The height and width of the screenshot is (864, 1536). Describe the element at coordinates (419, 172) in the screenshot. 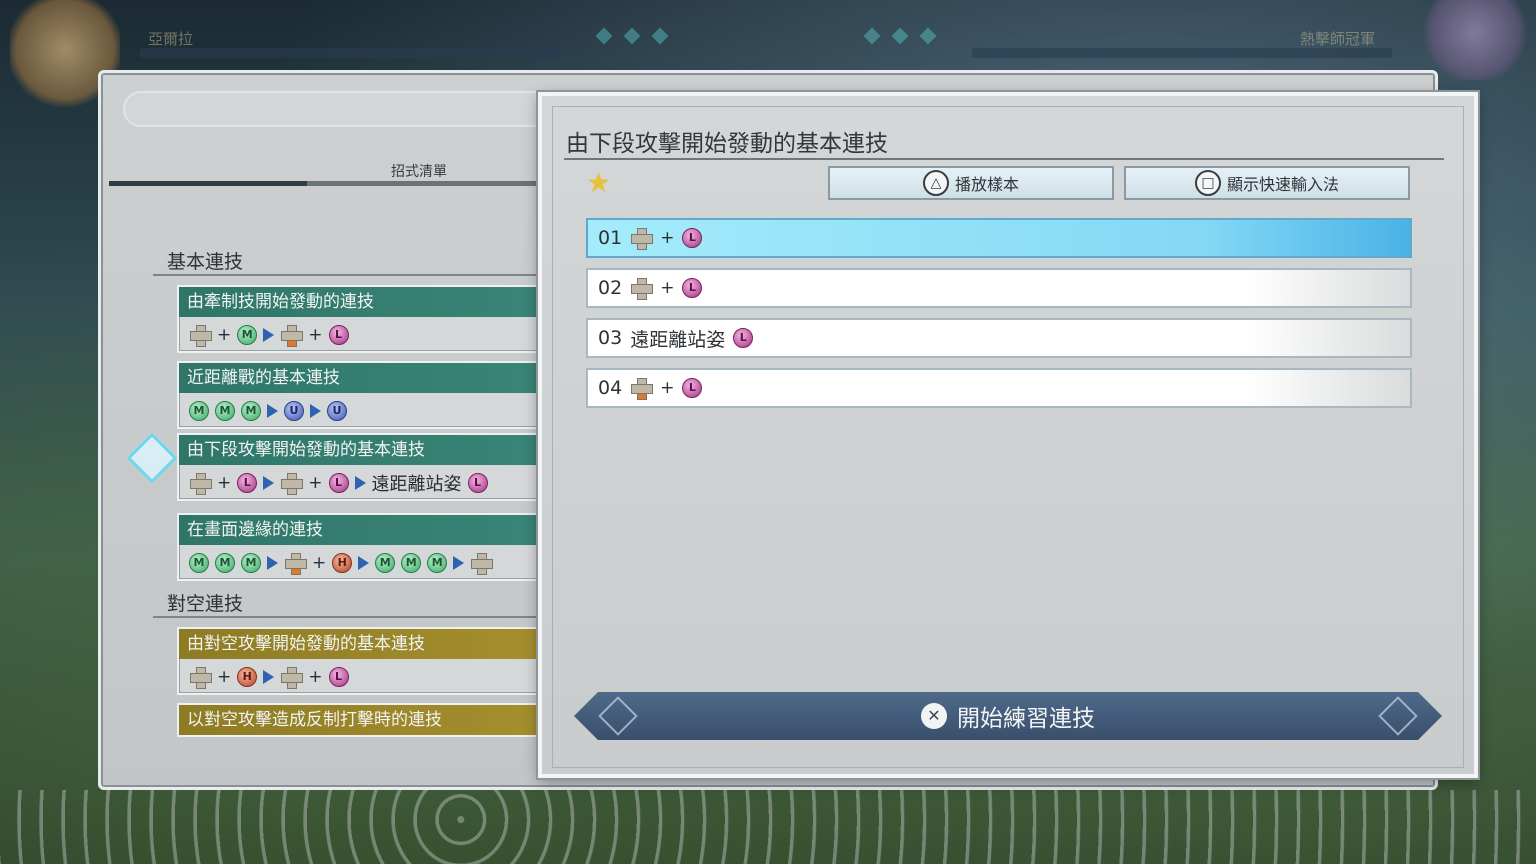

I see `move-list-title: 招式清單` at that location.